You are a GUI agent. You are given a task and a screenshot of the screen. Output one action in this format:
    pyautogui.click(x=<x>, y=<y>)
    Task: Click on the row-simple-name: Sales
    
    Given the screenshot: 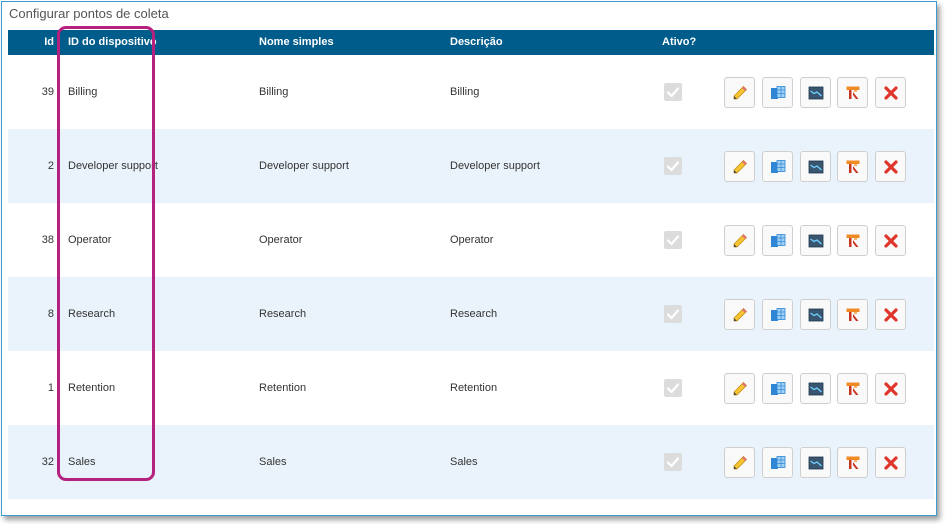 What is the action you would take?
    pyautogui.click(x=273, y=462)
    